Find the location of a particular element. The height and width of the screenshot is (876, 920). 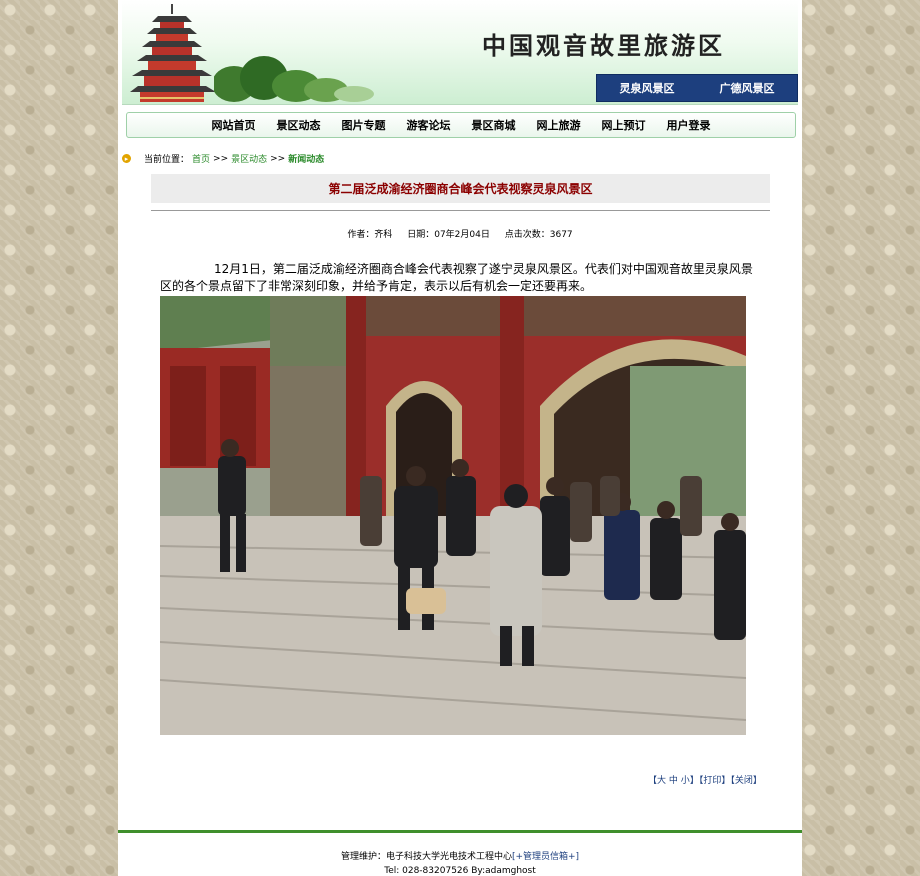

article-author: 作者：齐科 is located at coordinates (370, 235).